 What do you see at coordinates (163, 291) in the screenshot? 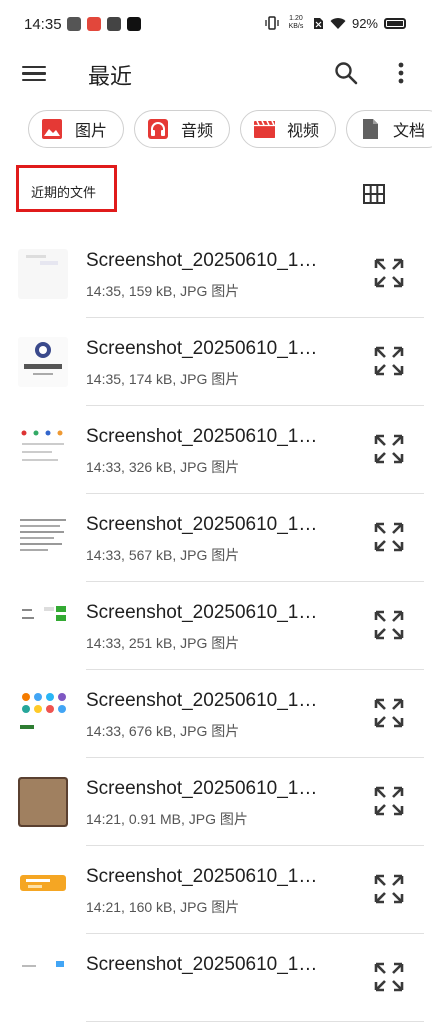
I see `file-meta: 14:35, 159 kB, JPG 图片` at bounding box center [163, 291].